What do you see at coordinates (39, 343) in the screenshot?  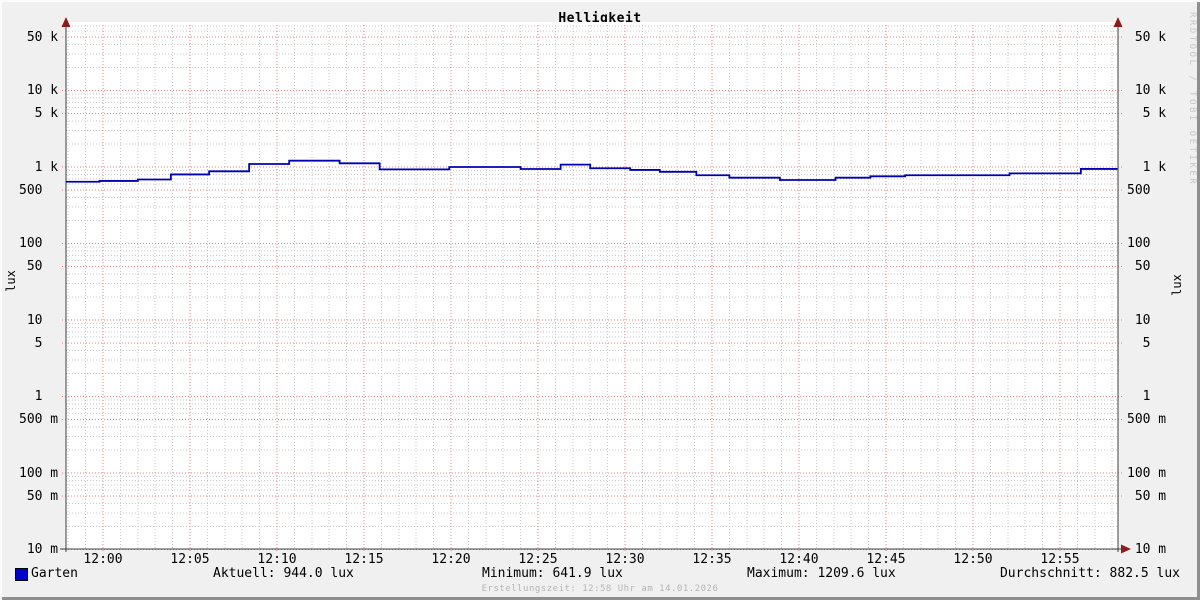 I see `y-tick-label-left: 5` at bounding box center [39, 343].